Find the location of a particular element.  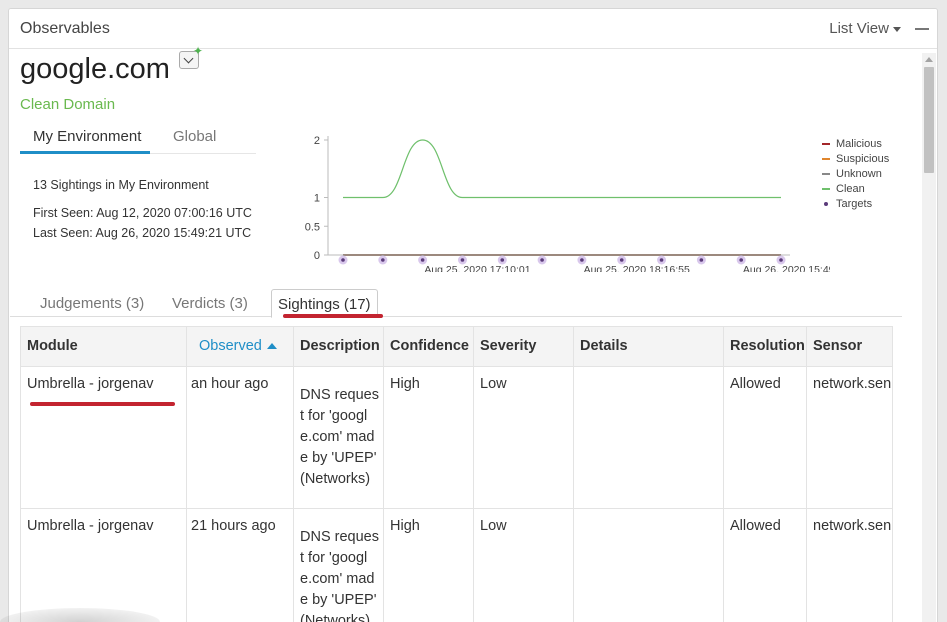

cell-observed: 21 hours ago is located at coordinates (240, 565).